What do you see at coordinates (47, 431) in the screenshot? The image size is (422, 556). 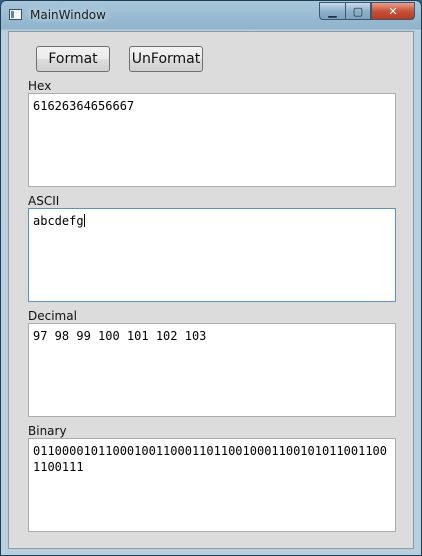 I see `binary-label: Binary` at bounding box center [47, 431].